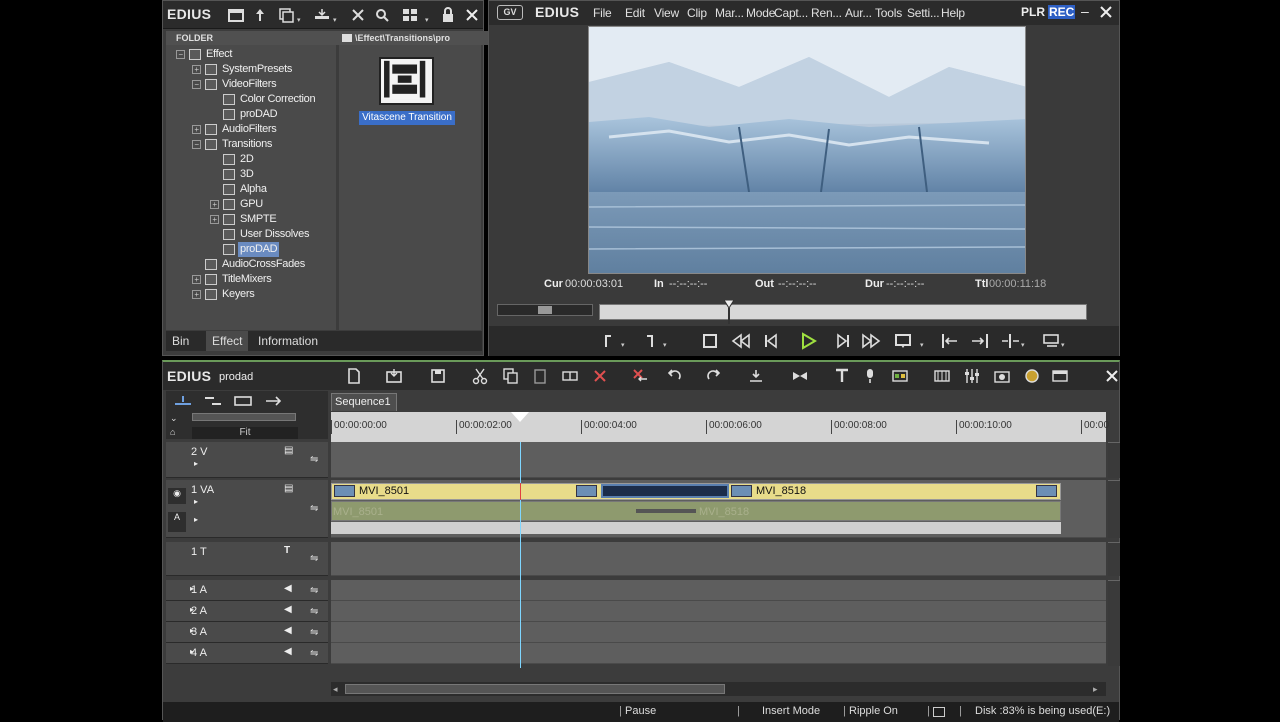 The width and height of the screenshot is (1280, 722). Describe the element at coordinates (903, 341) in the screenshot. I see `loop-playback-icon` at that location.